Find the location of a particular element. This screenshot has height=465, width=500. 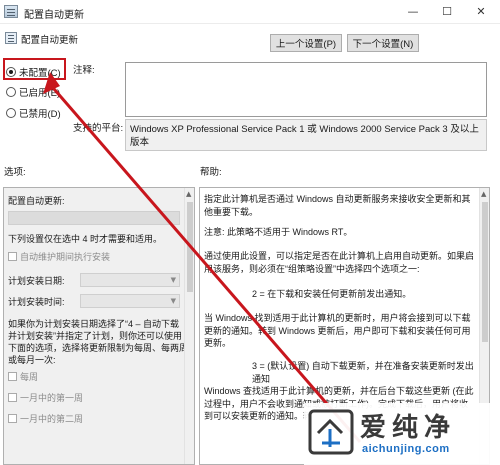

next-setting-button: 下一个设置(N) is located at coordinates (383, 43).